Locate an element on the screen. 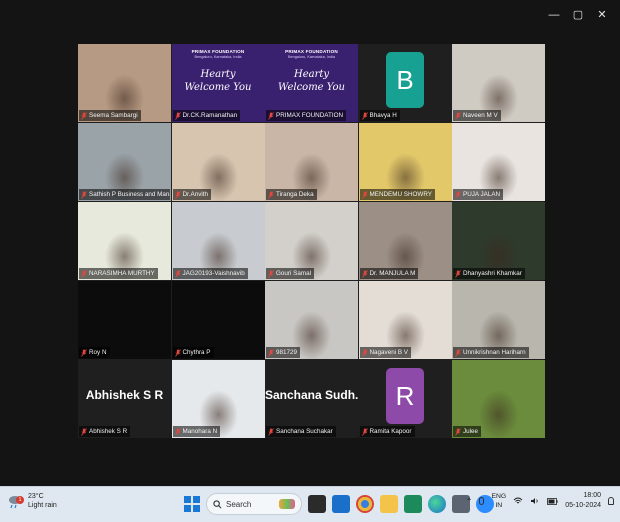 The height and width of the screenshot is (522, 620). participant-tile: Gouri Samal is located at coordinates (311, 241).